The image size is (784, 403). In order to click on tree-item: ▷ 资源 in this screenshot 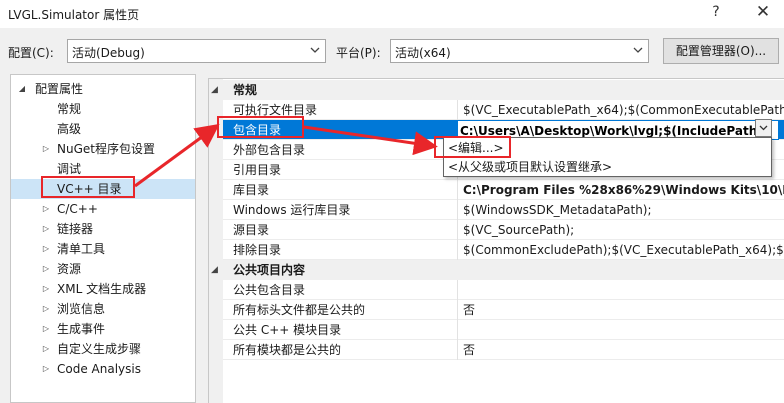, I will do `click(103, 269)`.